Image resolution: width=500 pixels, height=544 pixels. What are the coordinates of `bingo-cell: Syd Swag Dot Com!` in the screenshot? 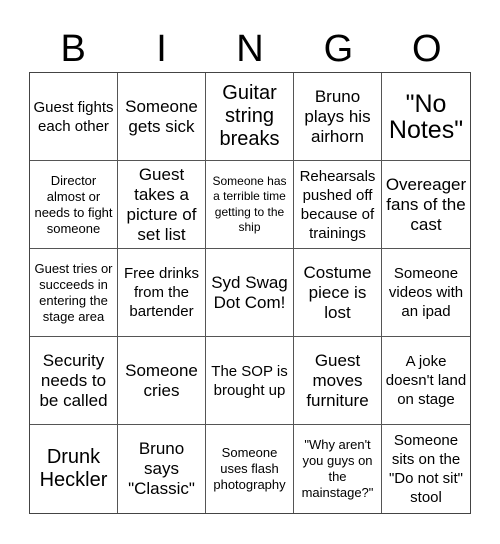 It's located at (250, 293).